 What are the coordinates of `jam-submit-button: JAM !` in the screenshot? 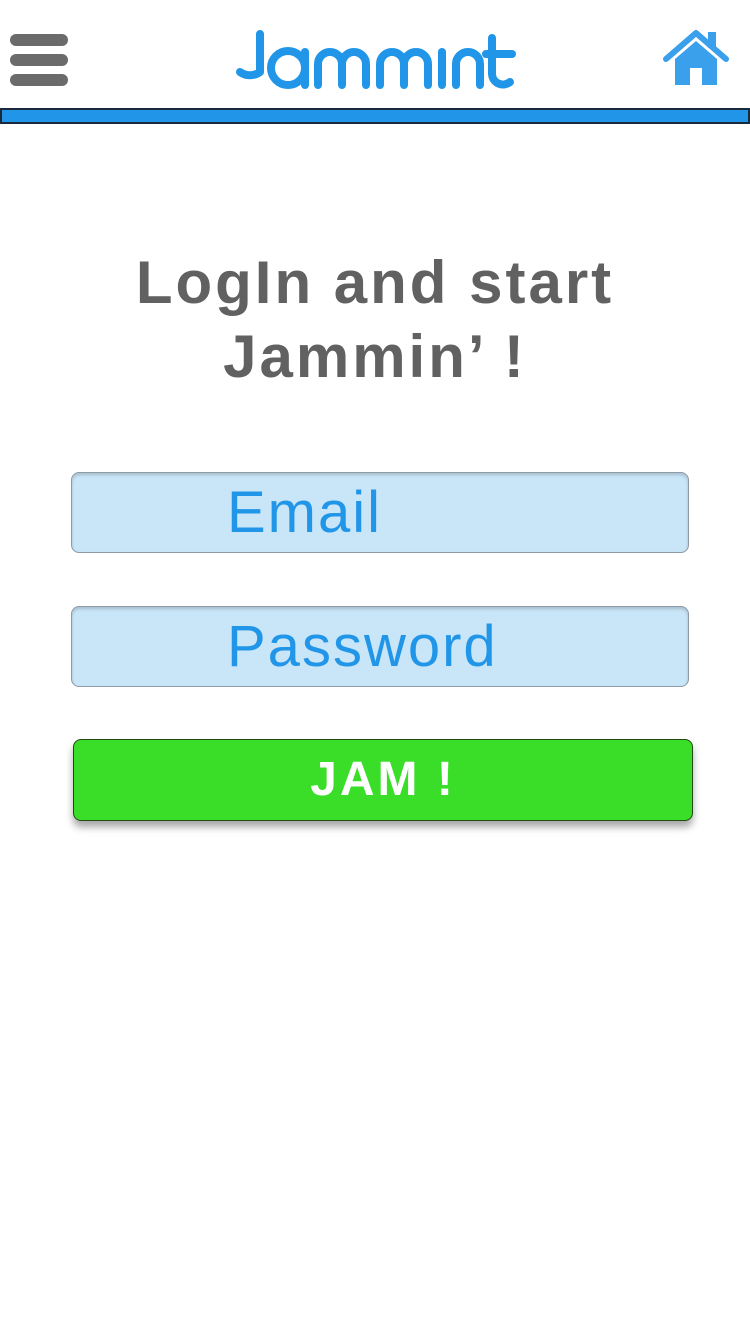 It's located at (383, 780).